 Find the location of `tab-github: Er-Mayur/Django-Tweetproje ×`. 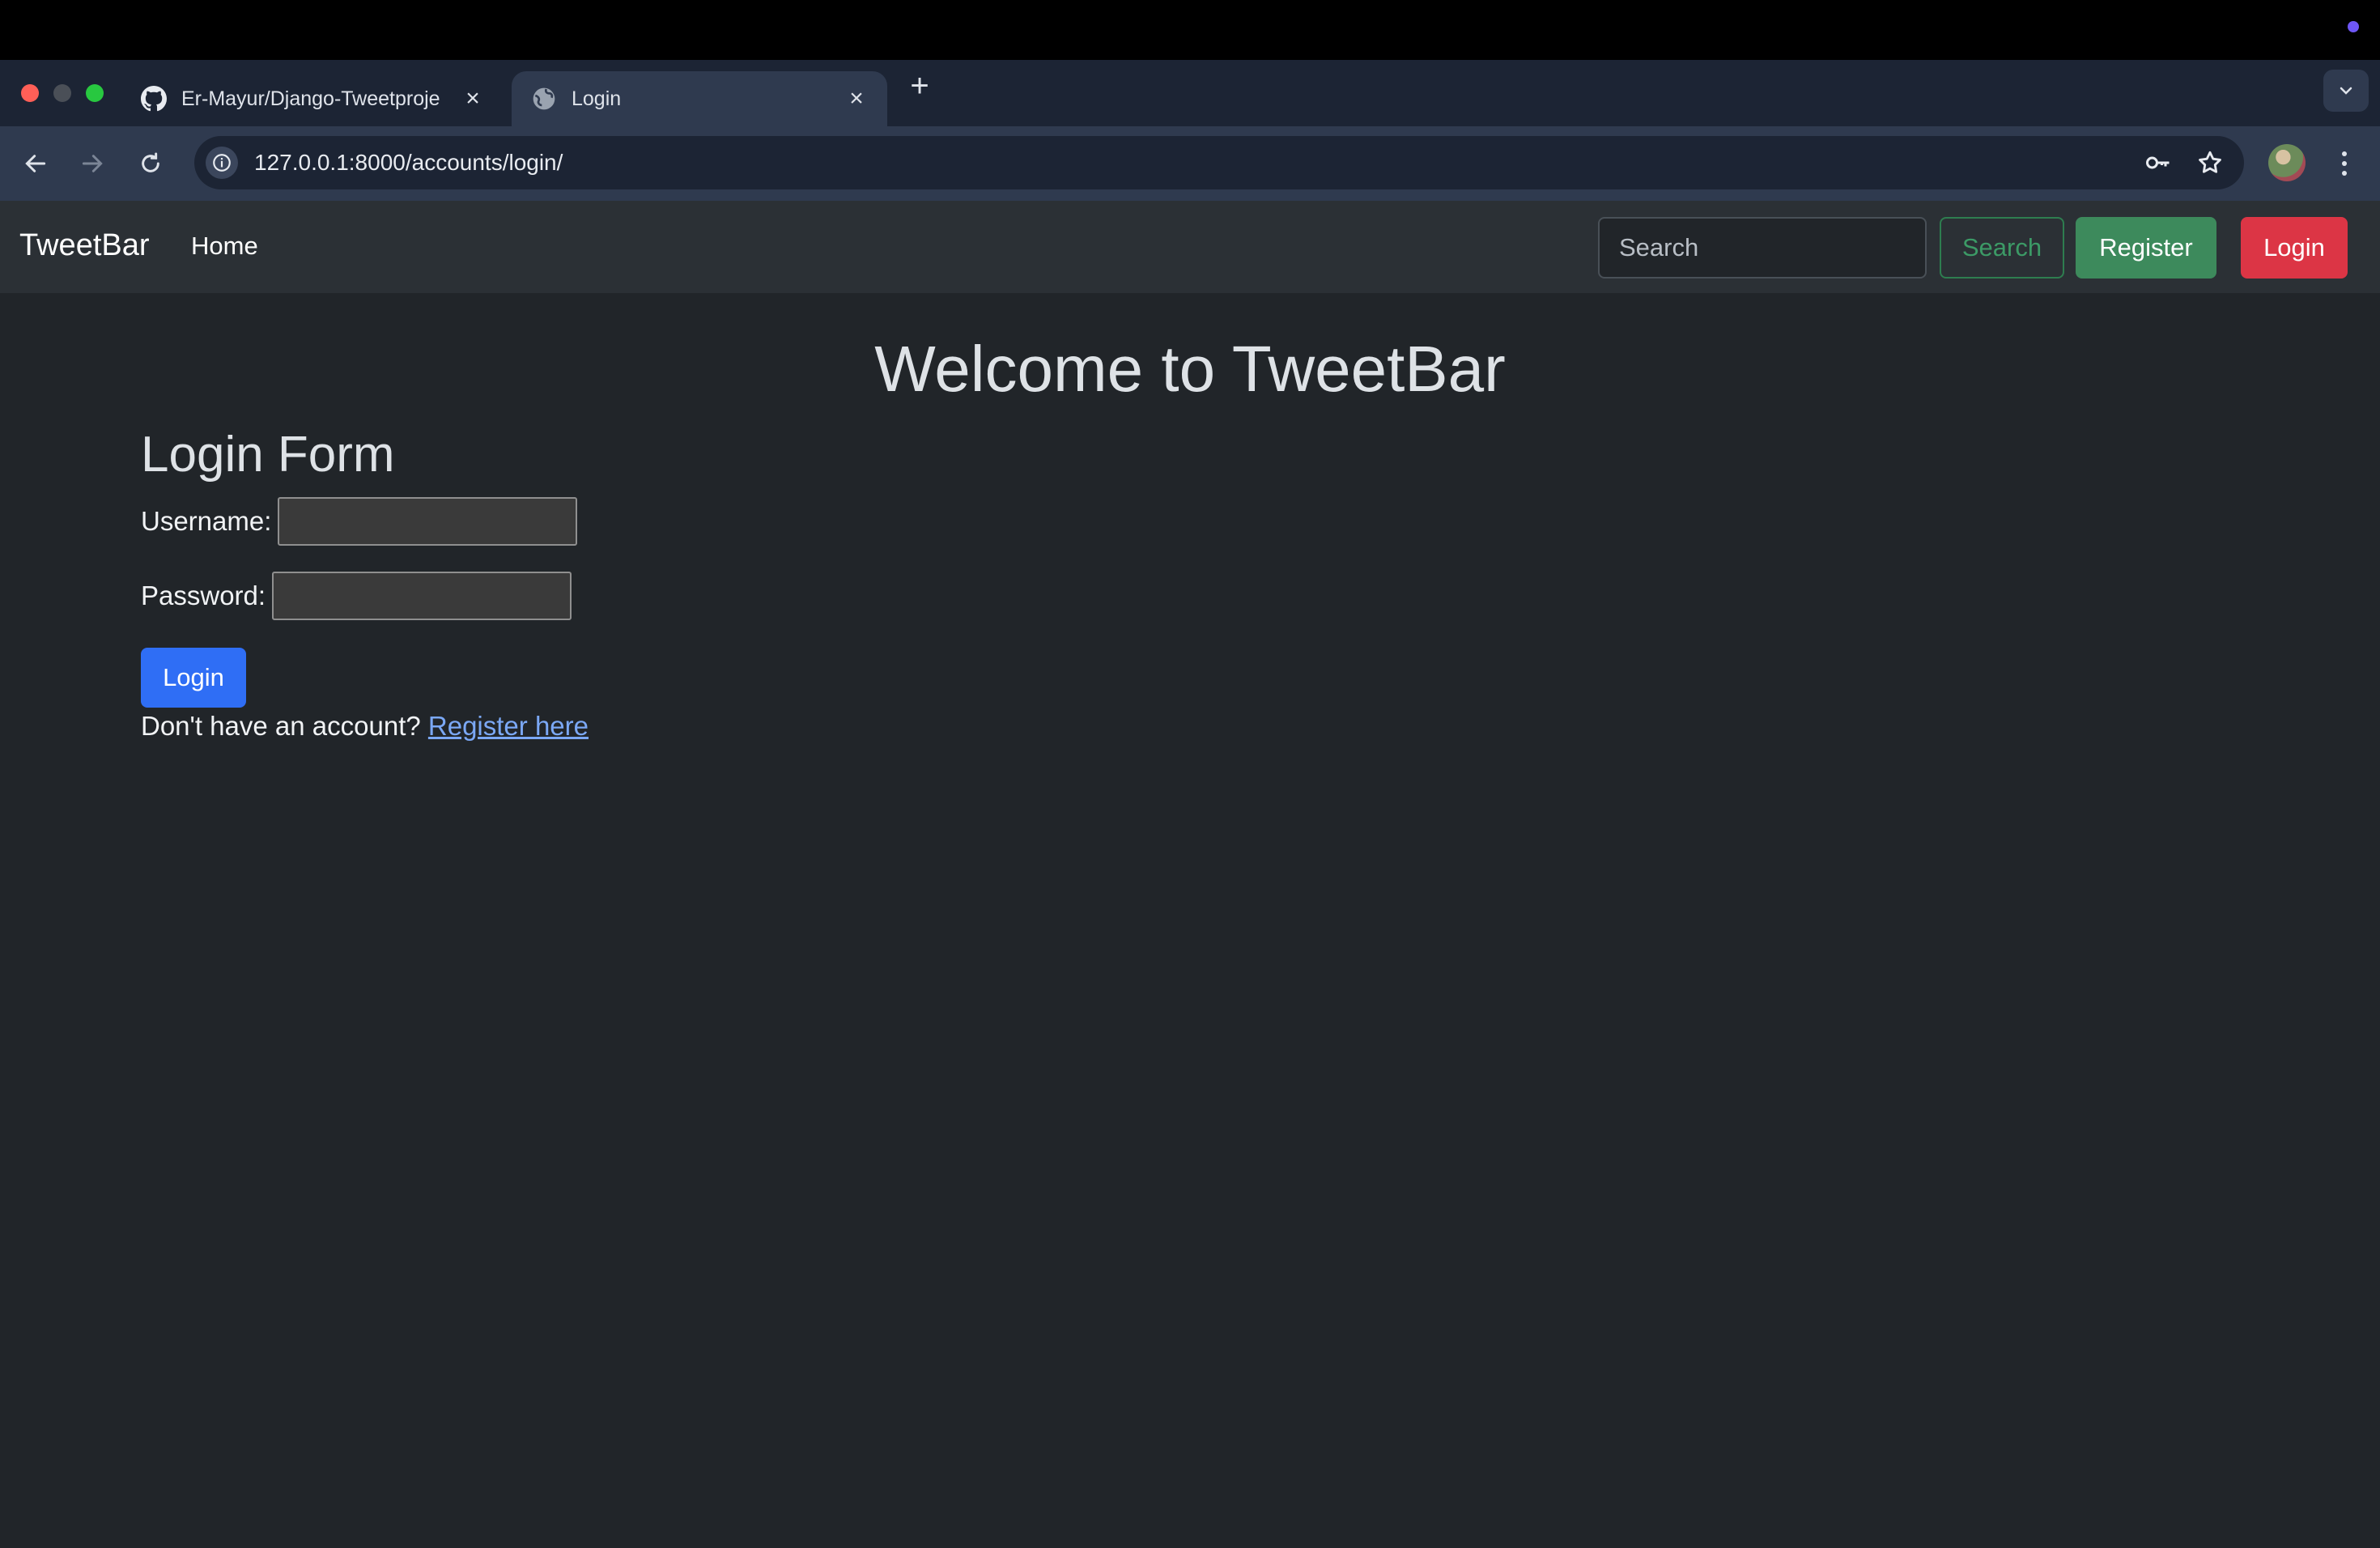

tab-github: Er-Mayur/Django-Tweetproje × is located at coordinates (313, 99).